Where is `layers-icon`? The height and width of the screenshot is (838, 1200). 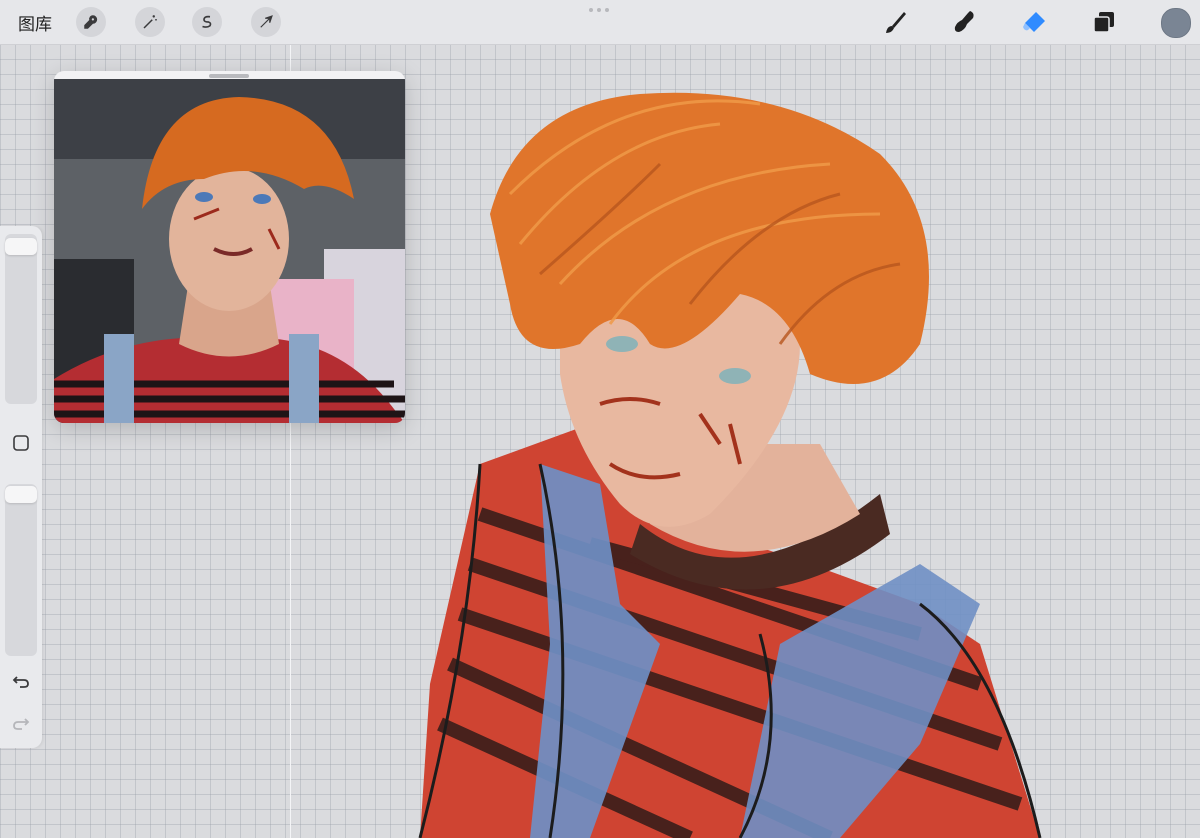 layers-icon is located at coordinates (1104, 22).